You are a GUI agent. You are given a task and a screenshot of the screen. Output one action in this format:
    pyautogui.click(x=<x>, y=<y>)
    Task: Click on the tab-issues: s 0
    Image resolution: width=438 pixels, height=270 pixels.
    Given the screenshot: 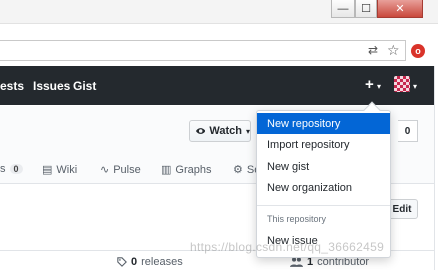 What is the action you would take?
    pyautogui.click(x=11, y=169)
    